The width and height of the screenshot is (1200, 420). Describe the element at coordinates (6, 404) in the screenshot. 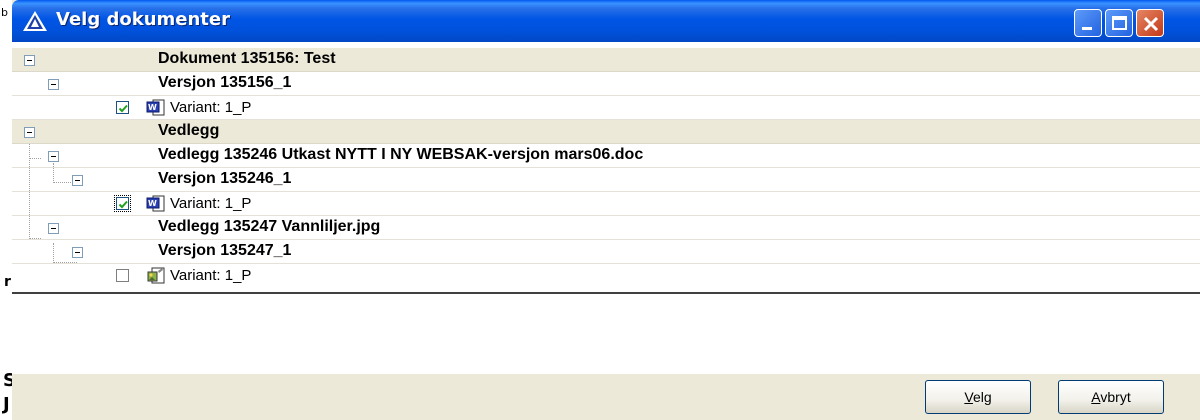

I see `background-text-fragment: J` at that location.